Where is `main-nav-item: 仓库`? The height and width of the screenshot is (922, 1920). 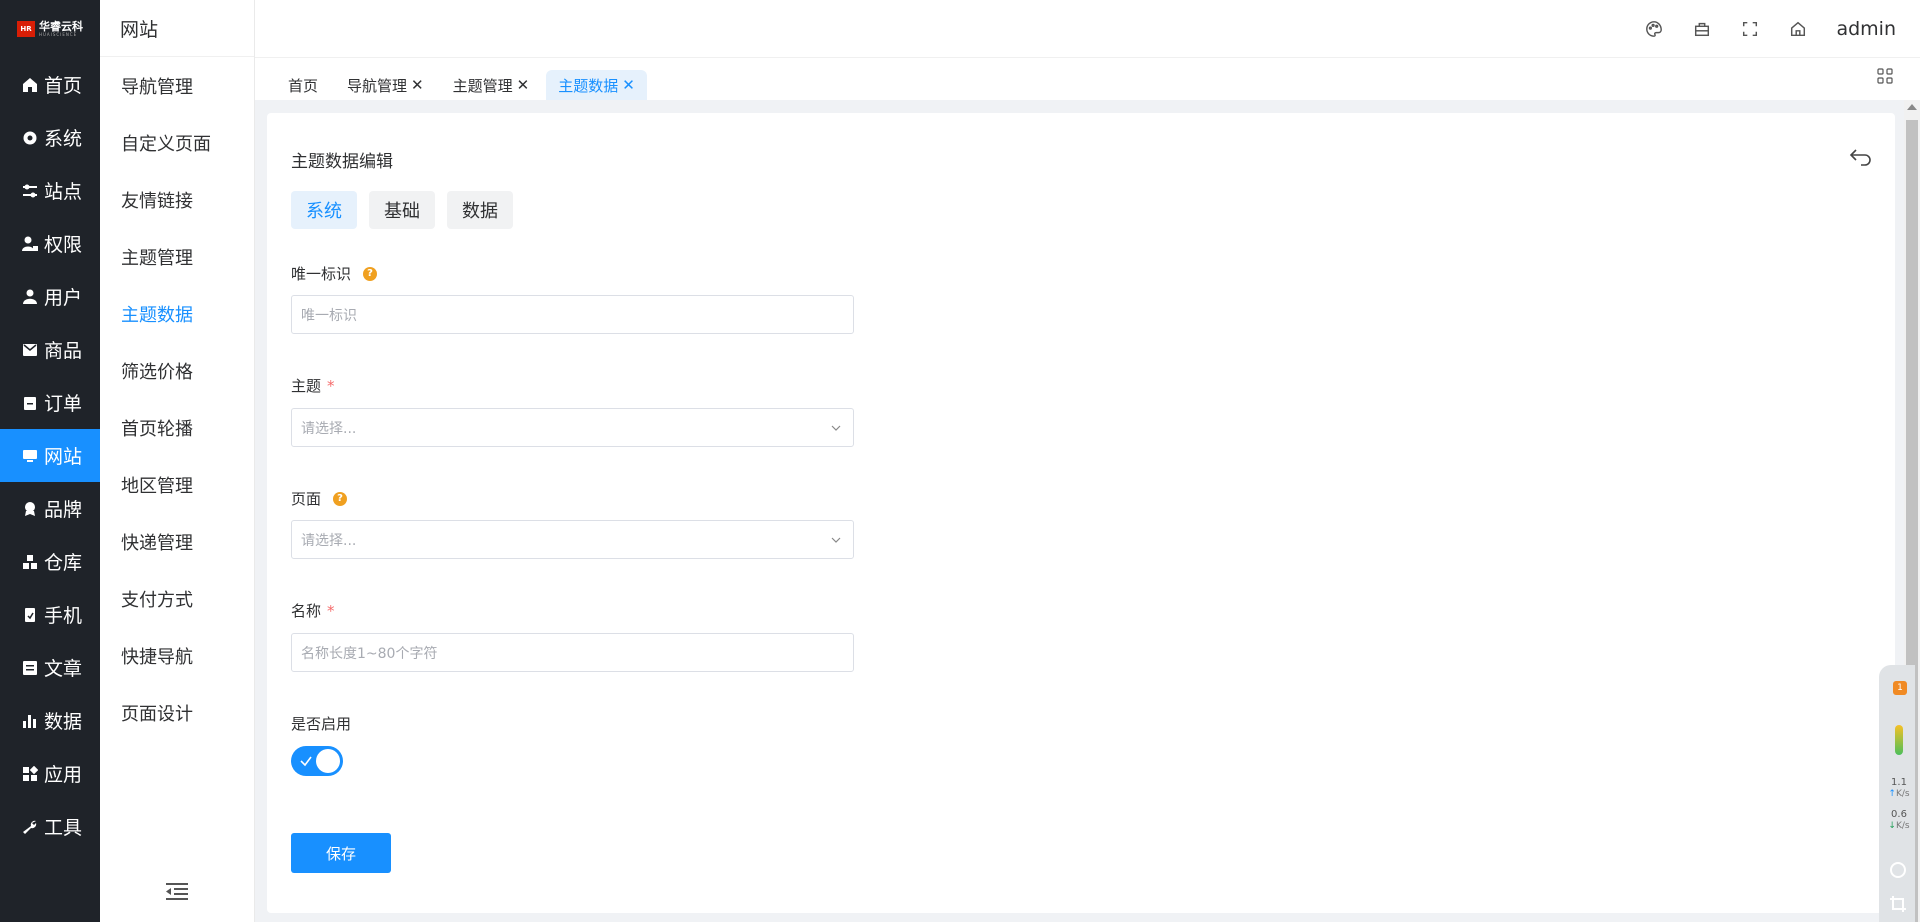 main-nav-item: 仓库 is located at coordinates (50, 561).